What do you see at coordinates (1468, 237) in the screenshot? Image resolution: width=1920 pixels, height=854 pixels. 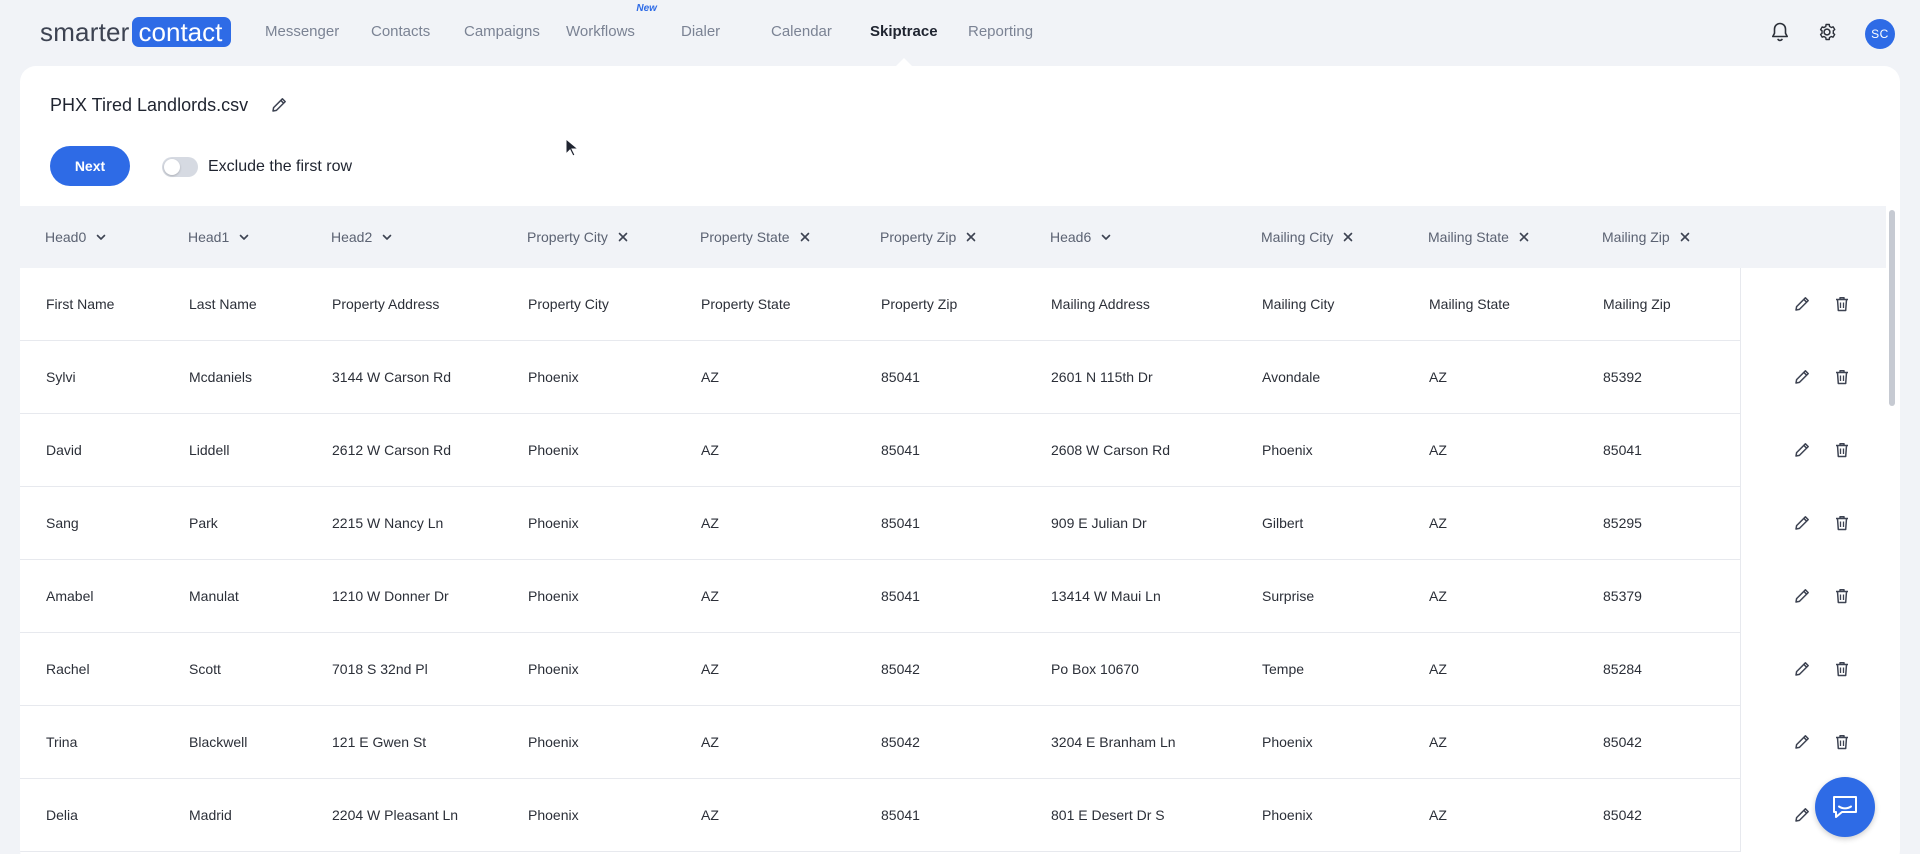 I see `column-header-label: Mailing State` at bounding box center [1468, 237].